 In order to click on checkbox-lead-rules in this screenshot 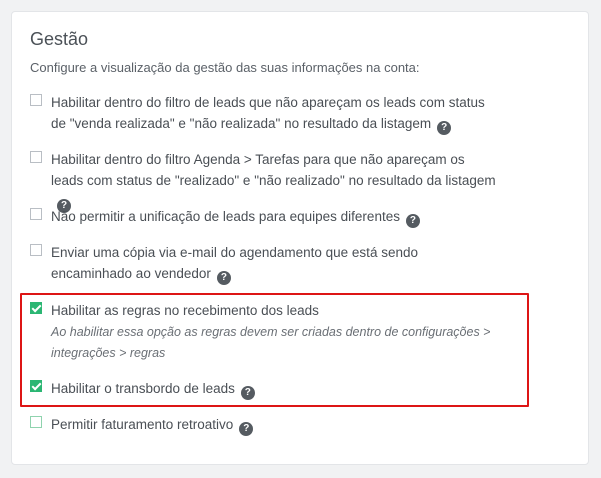, I will do `click(36, 308)`.